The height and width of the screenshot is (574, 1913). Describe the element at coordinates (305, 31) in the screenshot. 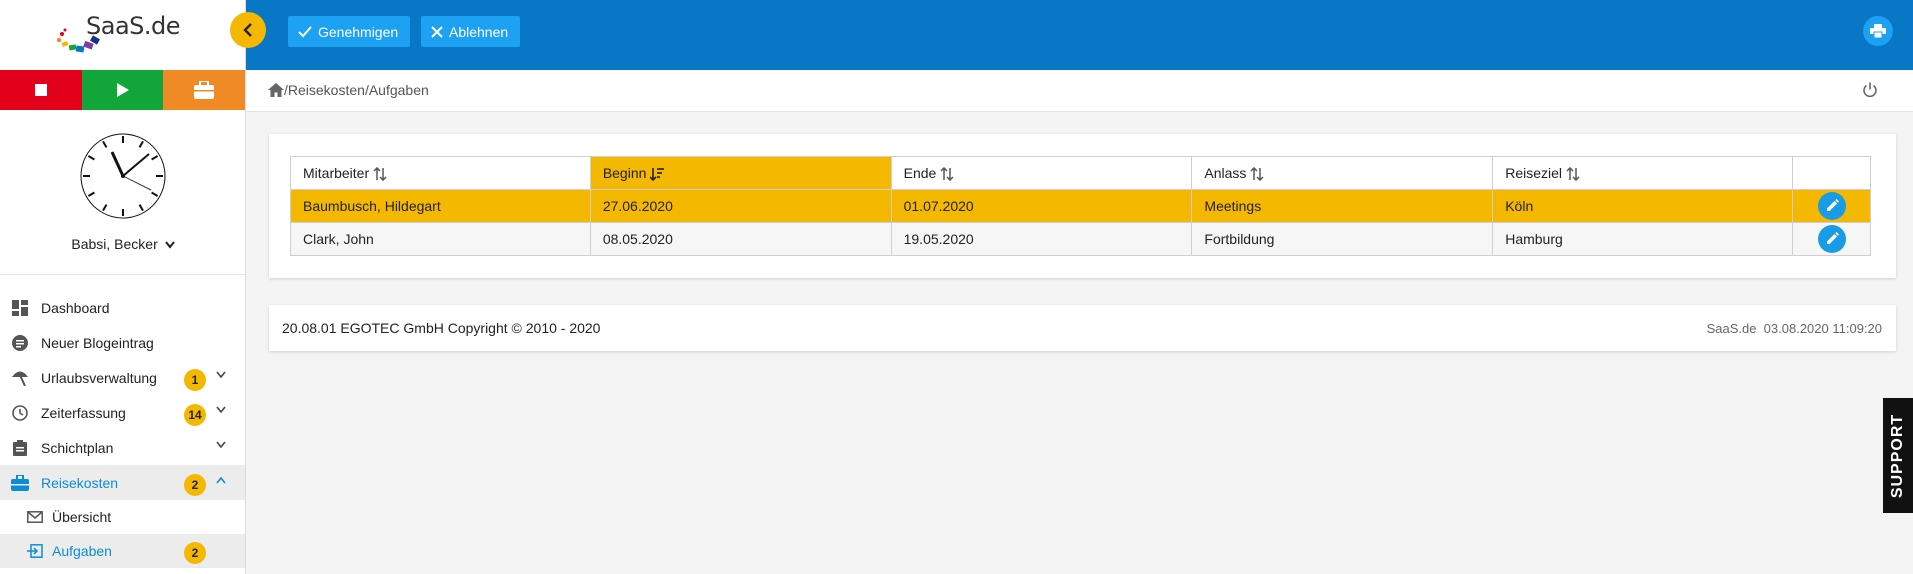

I see `check-icon` at that location.